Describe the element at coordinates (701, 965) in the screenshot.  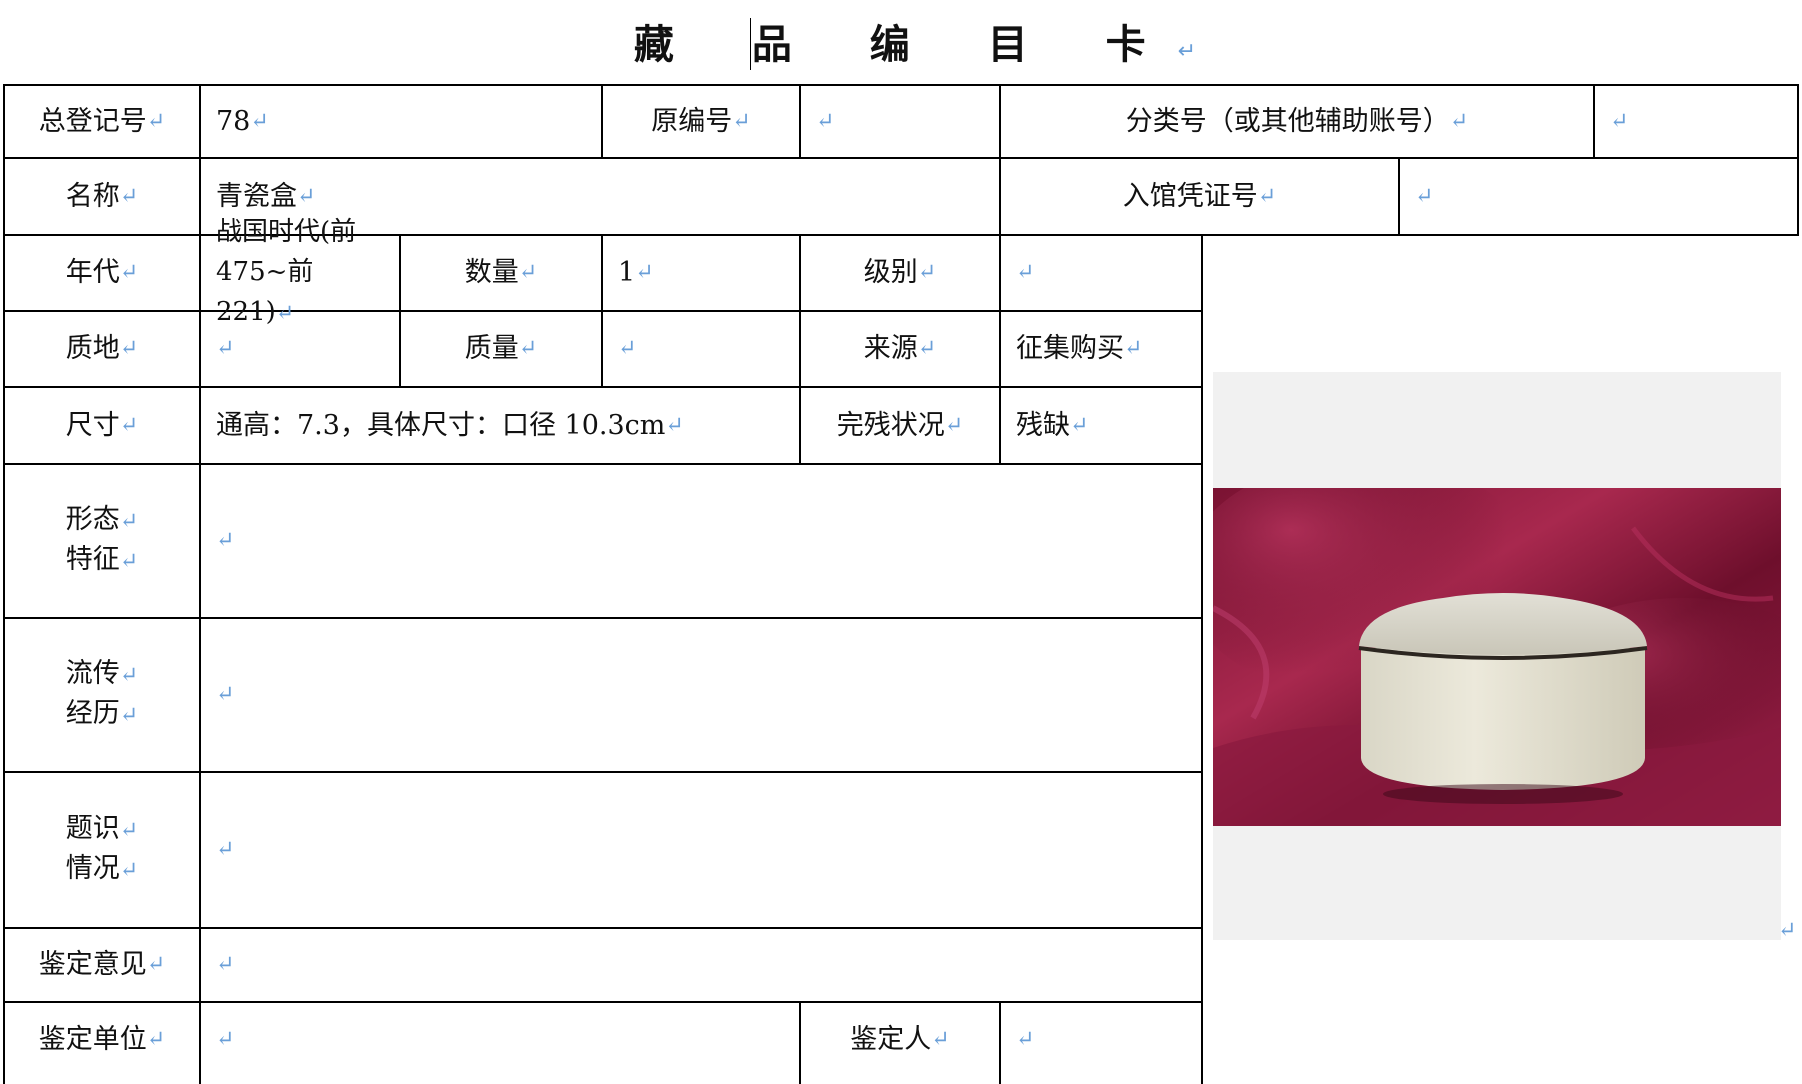
I see `appraisal-opinion-value: ↵` at that location.